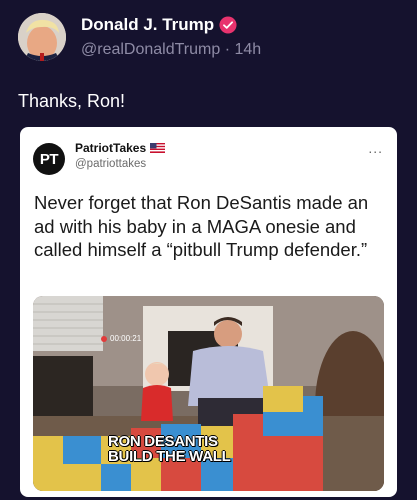 Image resolution: width=417 pixels, height=500 pixels. I want to click on us-flag-icon, so click(158, 148).